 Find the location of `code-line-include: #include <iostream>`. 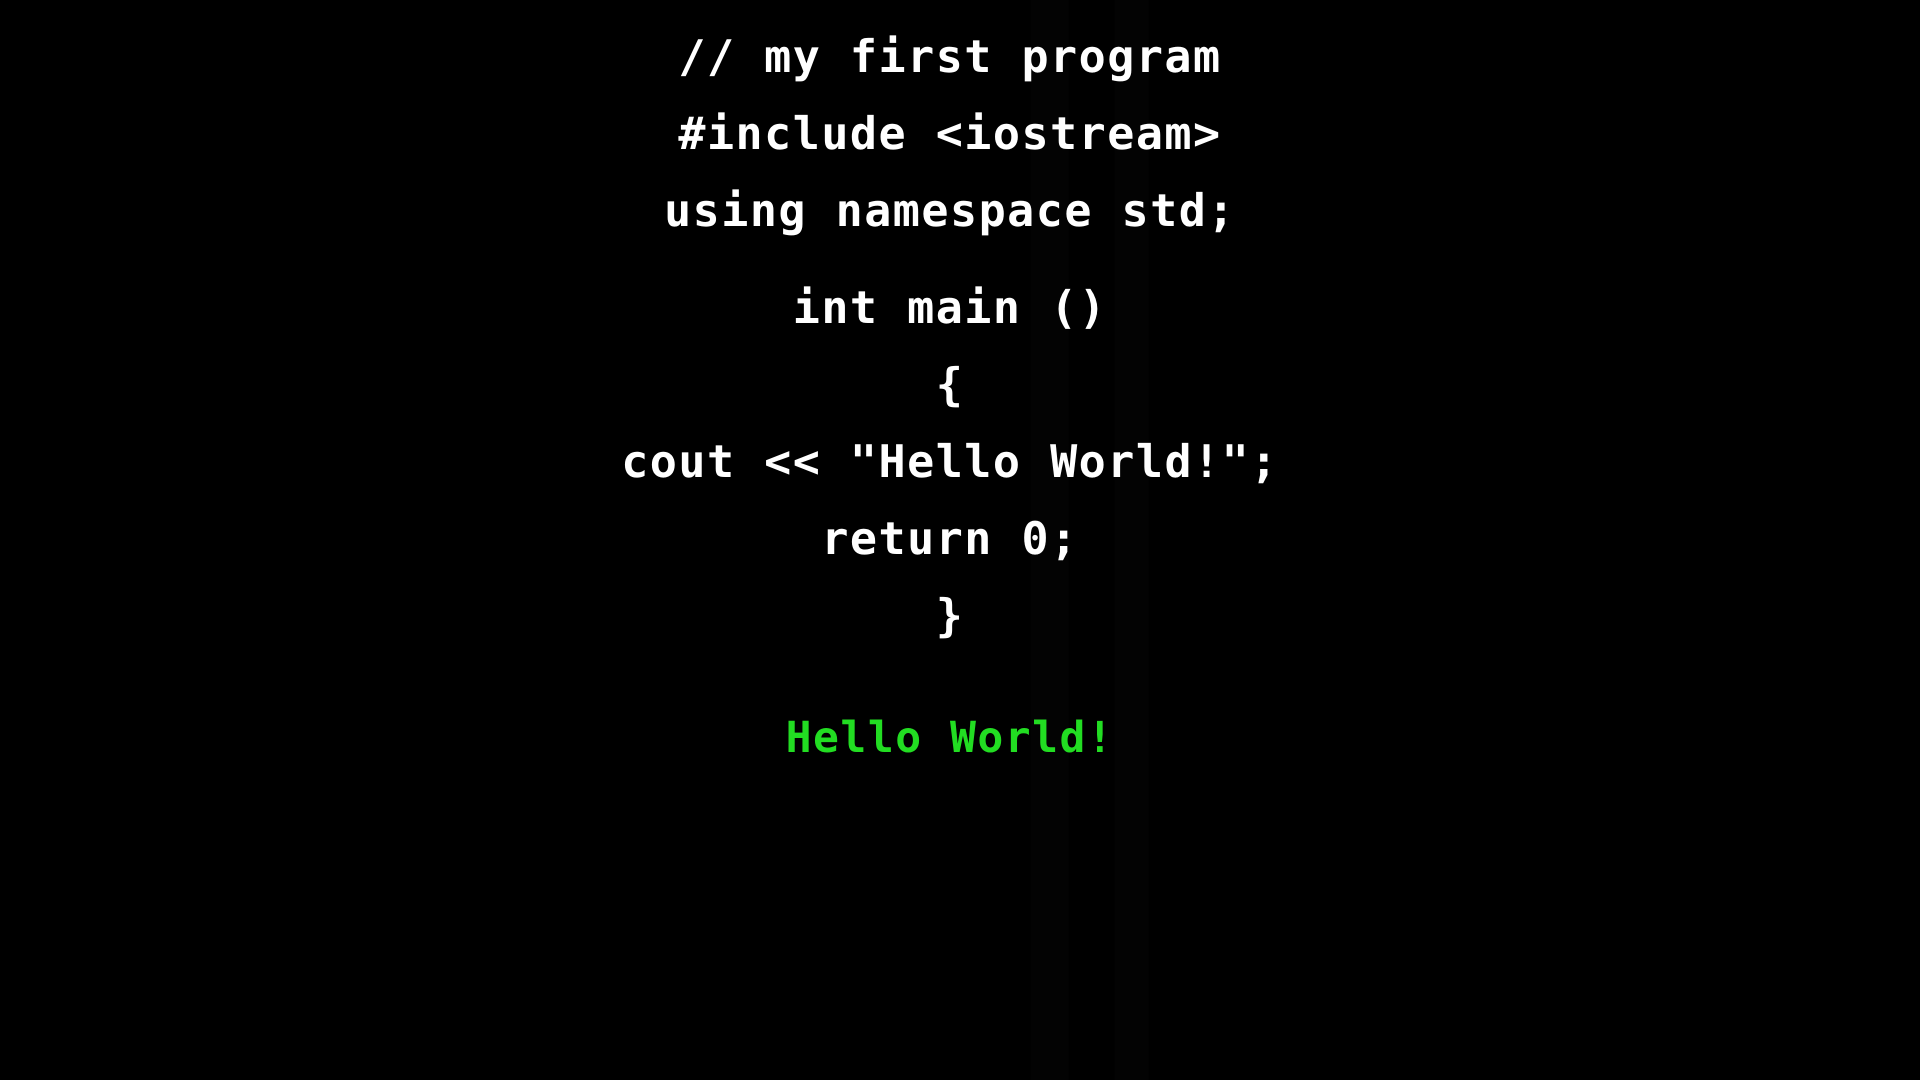

code-line-include: #include <iostream> is located at coordinates (950, 133).